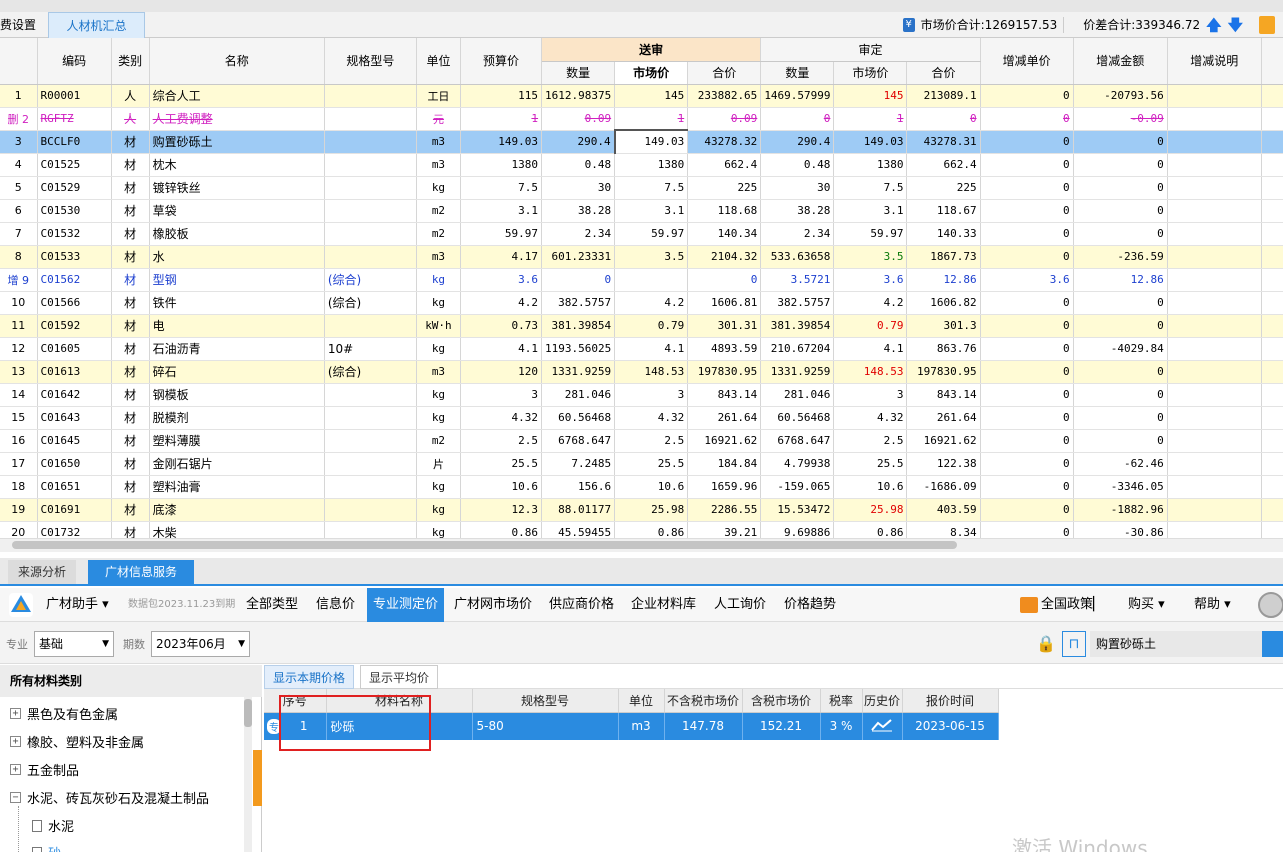  I want to click on code-cell: C01650, so click(74, 464).